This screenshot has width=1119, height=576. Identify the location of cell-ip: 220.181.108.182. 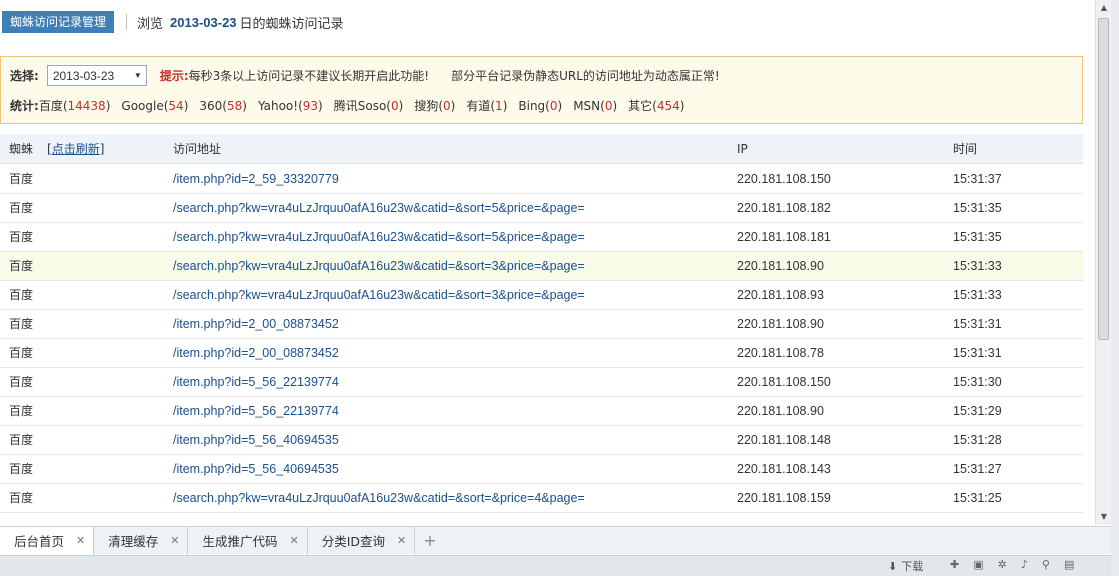
(784, 208).